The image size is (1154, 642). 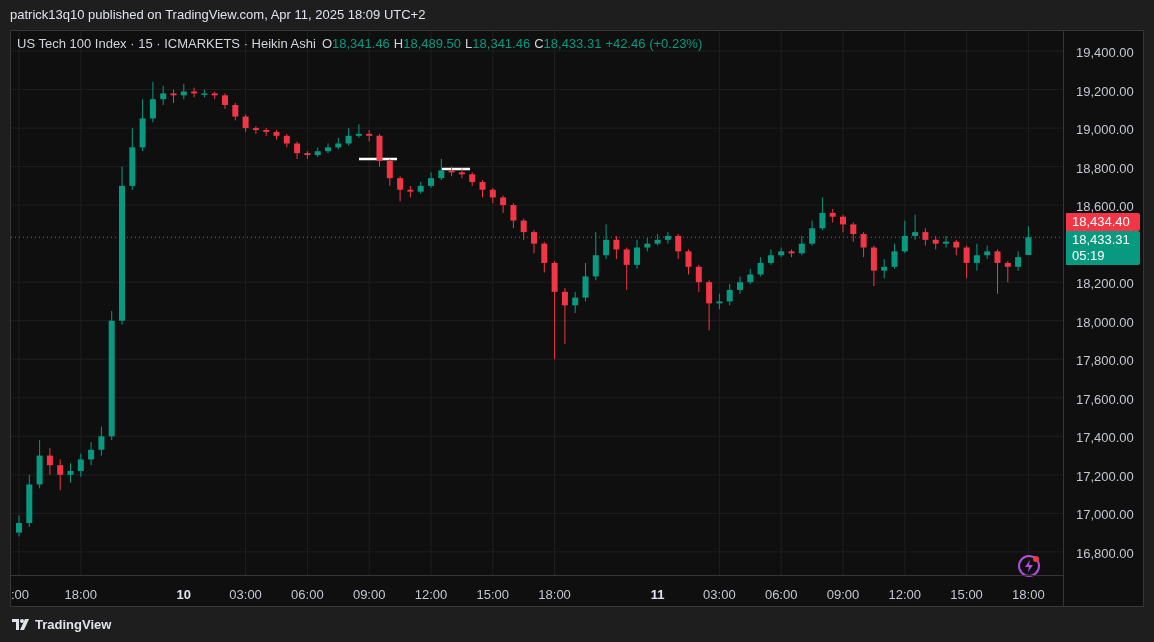 I want to click on logo-icon, so click(x=21, y=624).